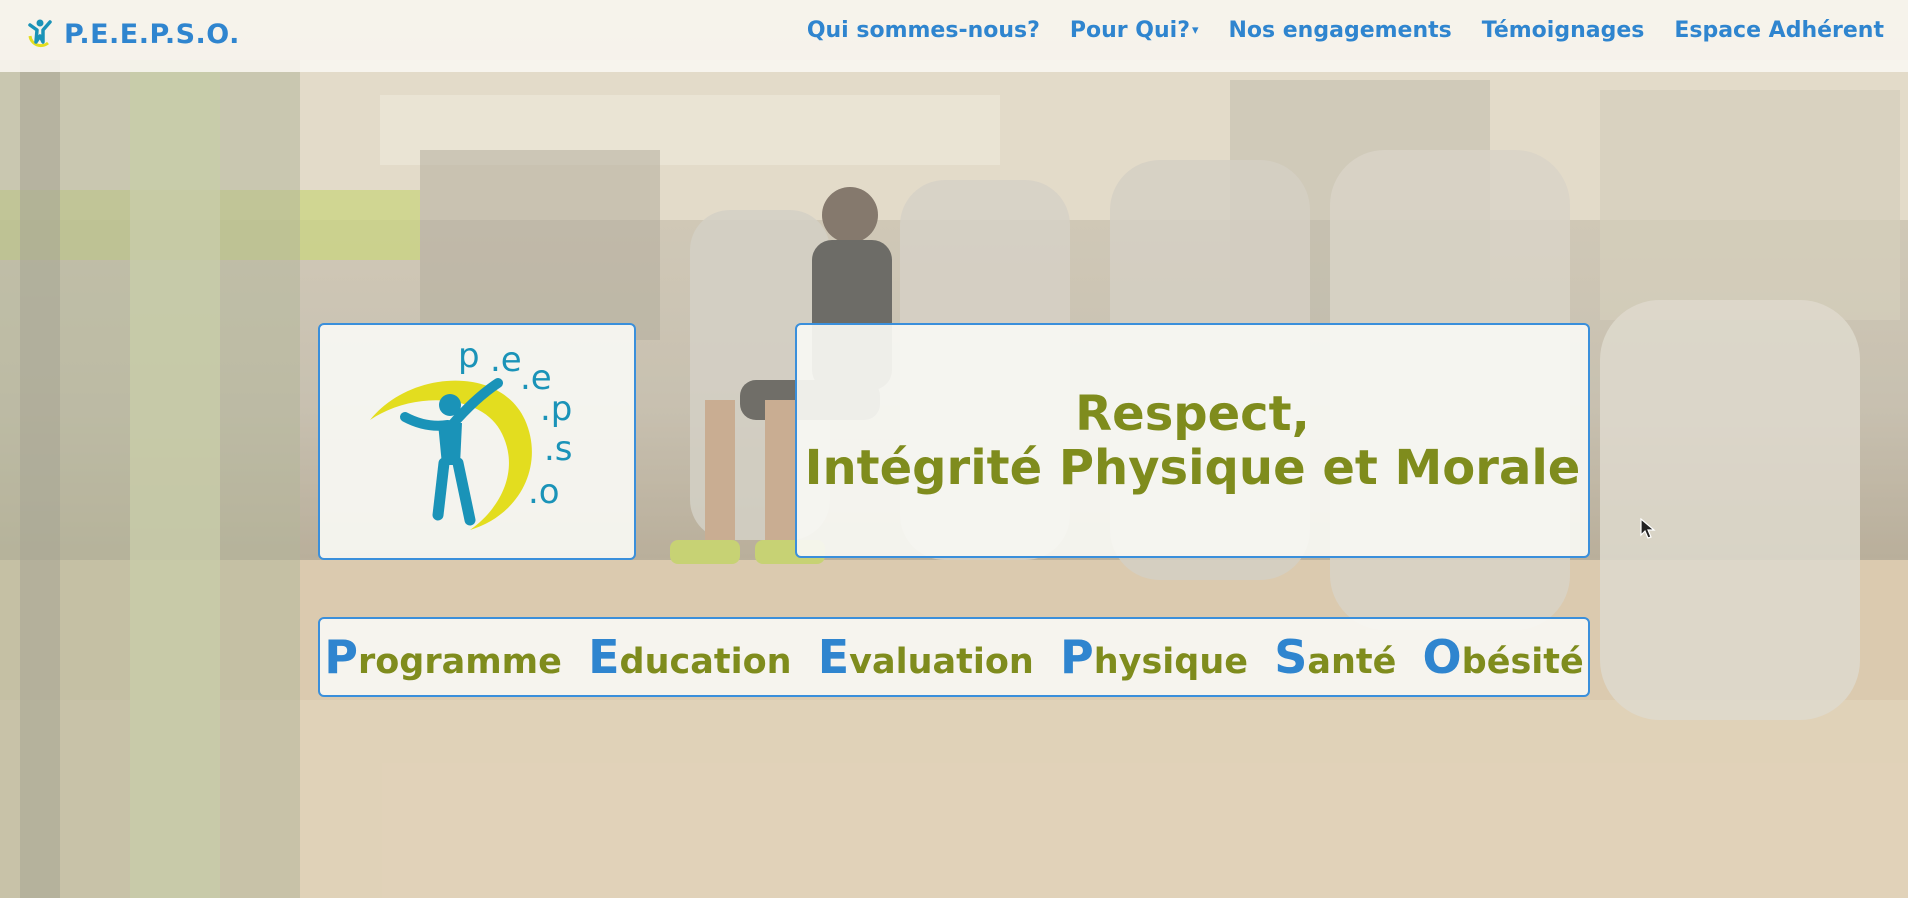 This screenshot has height=898, width=1908. Describe the element at coordinates (471, 433) in the screenshot. I see `peepso-logo-icon: p .e .e .p .s .o` at that location.